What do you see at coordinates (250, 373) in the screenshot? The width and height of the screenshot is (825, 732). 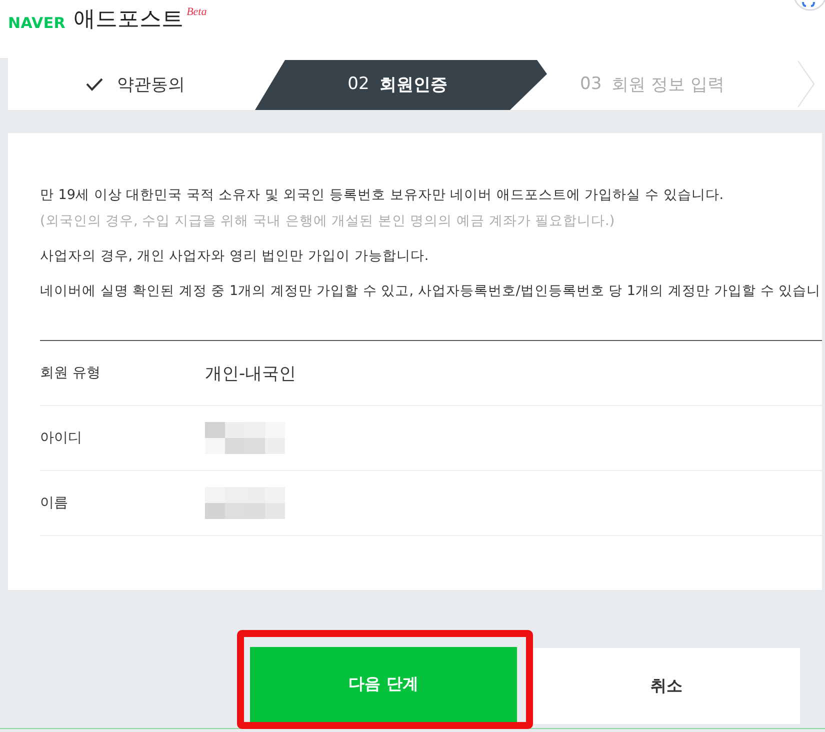 I see `field-value: 개인-내국인` at bounding box center [250, 373].